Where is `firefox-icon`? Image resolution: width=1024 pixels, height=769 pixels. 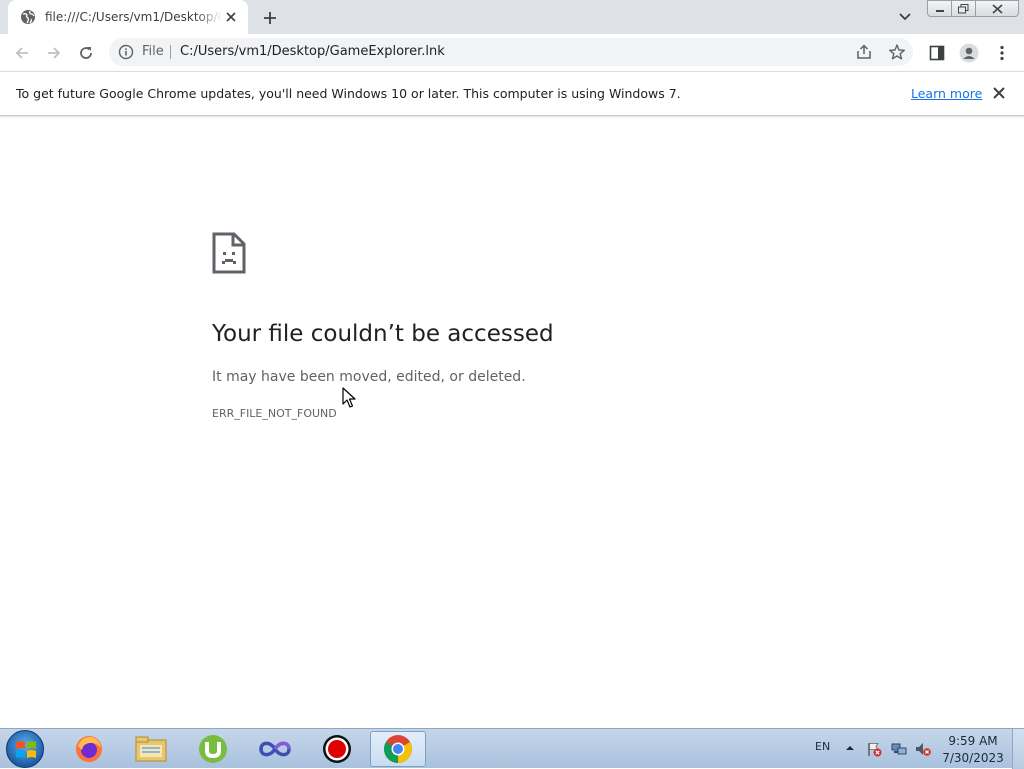 firefox-icon is located at coordinates (89, 749).